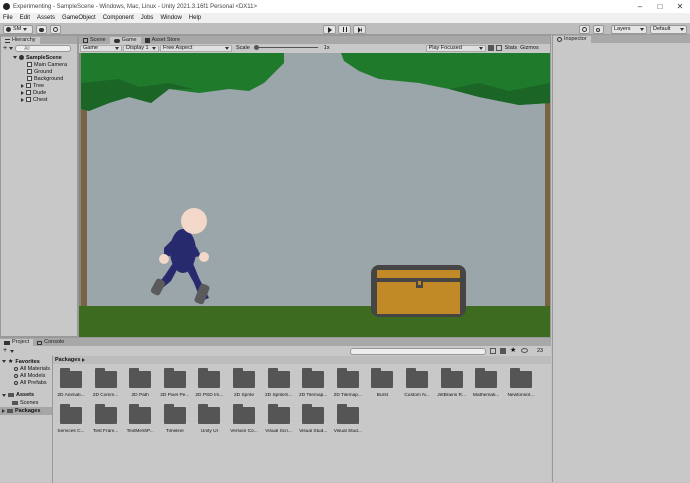 This screenshot has width=690, height=483. Describe the element at coordinates (25, 18) in the screenshot. I see `menu-edit: Edit` at that location.